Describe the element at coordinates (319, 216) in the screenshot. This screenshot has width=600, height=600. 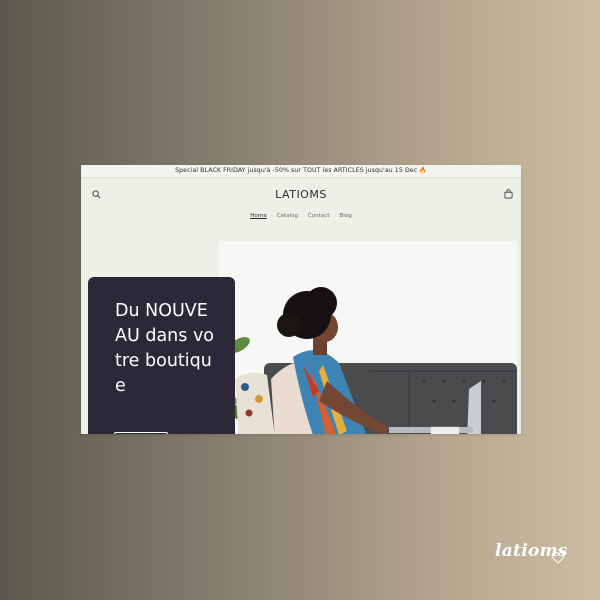
I see `nav-item-contact: Contact` at that location.